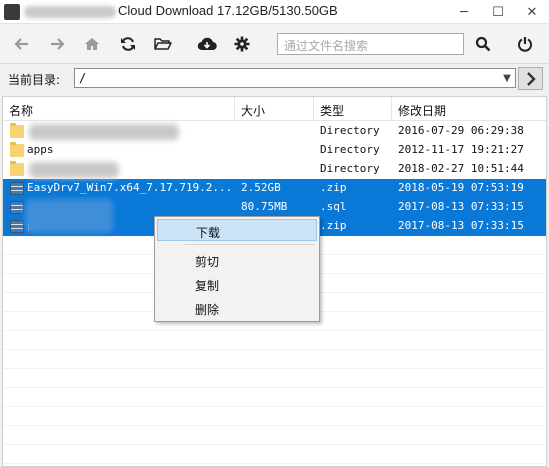  Describe the element at coordinates (264, 206) in the screenshot. I see `file-size: 80.75MB` at that location.